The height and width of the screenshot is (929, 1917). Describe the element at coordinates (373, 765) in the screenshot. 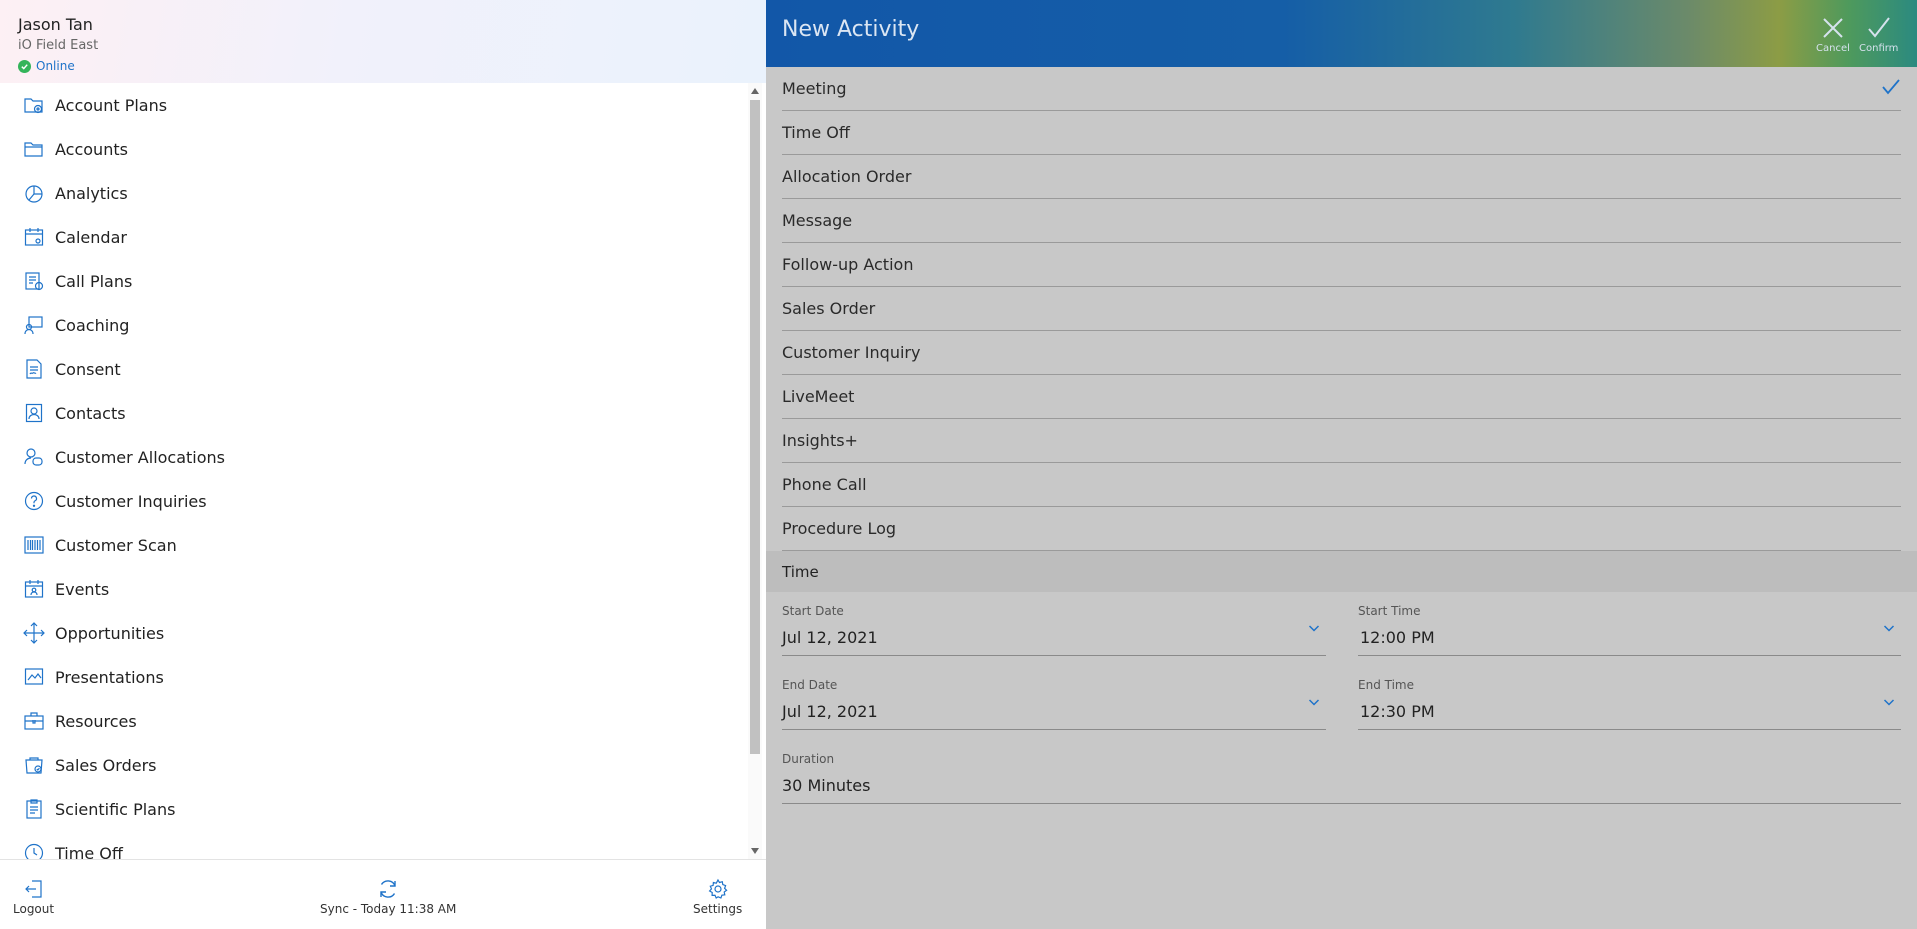

I see `nav-item-sales-orders: Sales Orders` at that location.